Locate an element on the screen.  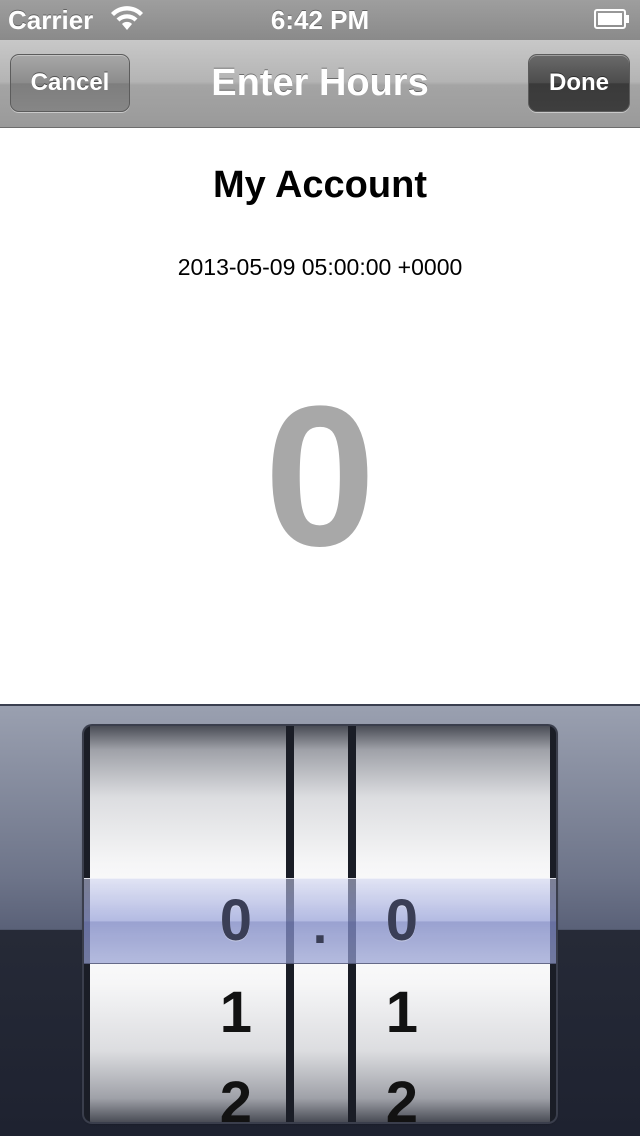
picker-wheel-whole-hours is located at coordinates (188, 924).